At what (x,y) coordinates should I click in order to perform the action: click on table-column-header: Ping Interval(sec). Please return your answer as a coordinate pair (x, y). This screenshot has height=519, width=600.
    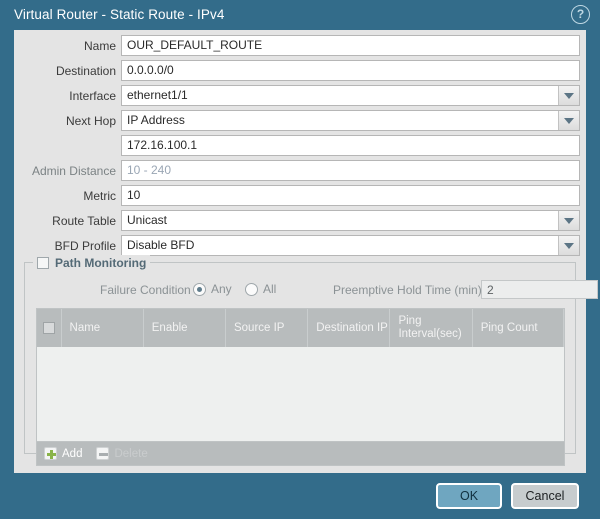
    Looking at the image, I should click on (431, 328).